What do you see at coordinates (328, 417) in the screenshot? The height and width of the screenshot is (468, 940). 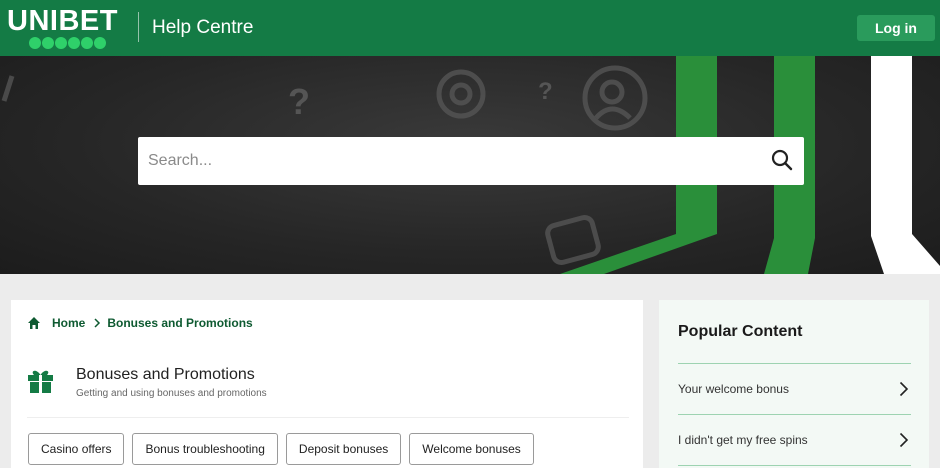 I see `section-divider` at bounding box center [328, 417].